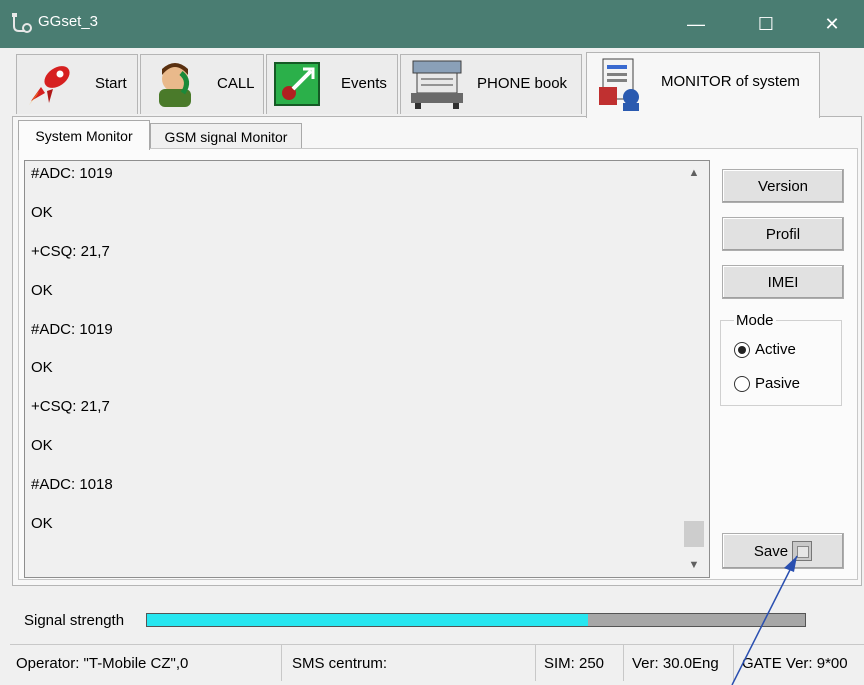 The height and width of the screenshot is (685, 864). What do you see at coordinates (696, 24) in the screenshot?
I see `minimize-button: —` at bounding box center [696, 24].